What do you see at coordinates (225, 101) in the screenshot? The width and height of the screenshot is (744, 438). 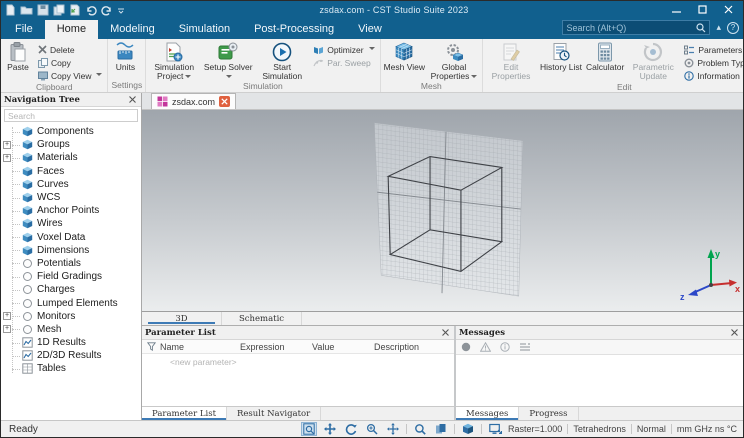 I see `document-tab-close-button` at bounding box center [225, 101].